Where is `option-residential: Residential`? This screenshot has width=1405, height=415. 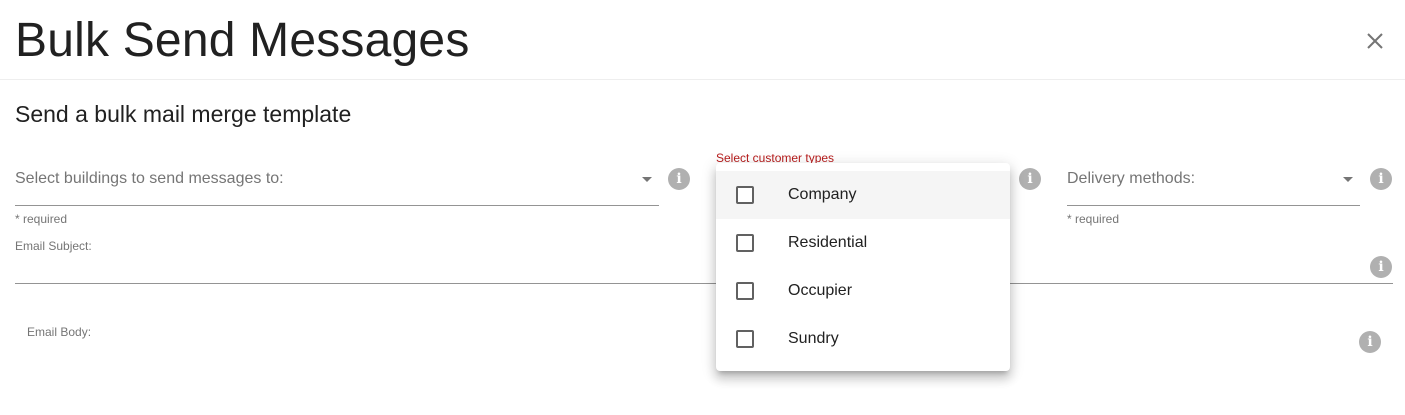
option-residential: Residential is located at coordinates (863, 243).